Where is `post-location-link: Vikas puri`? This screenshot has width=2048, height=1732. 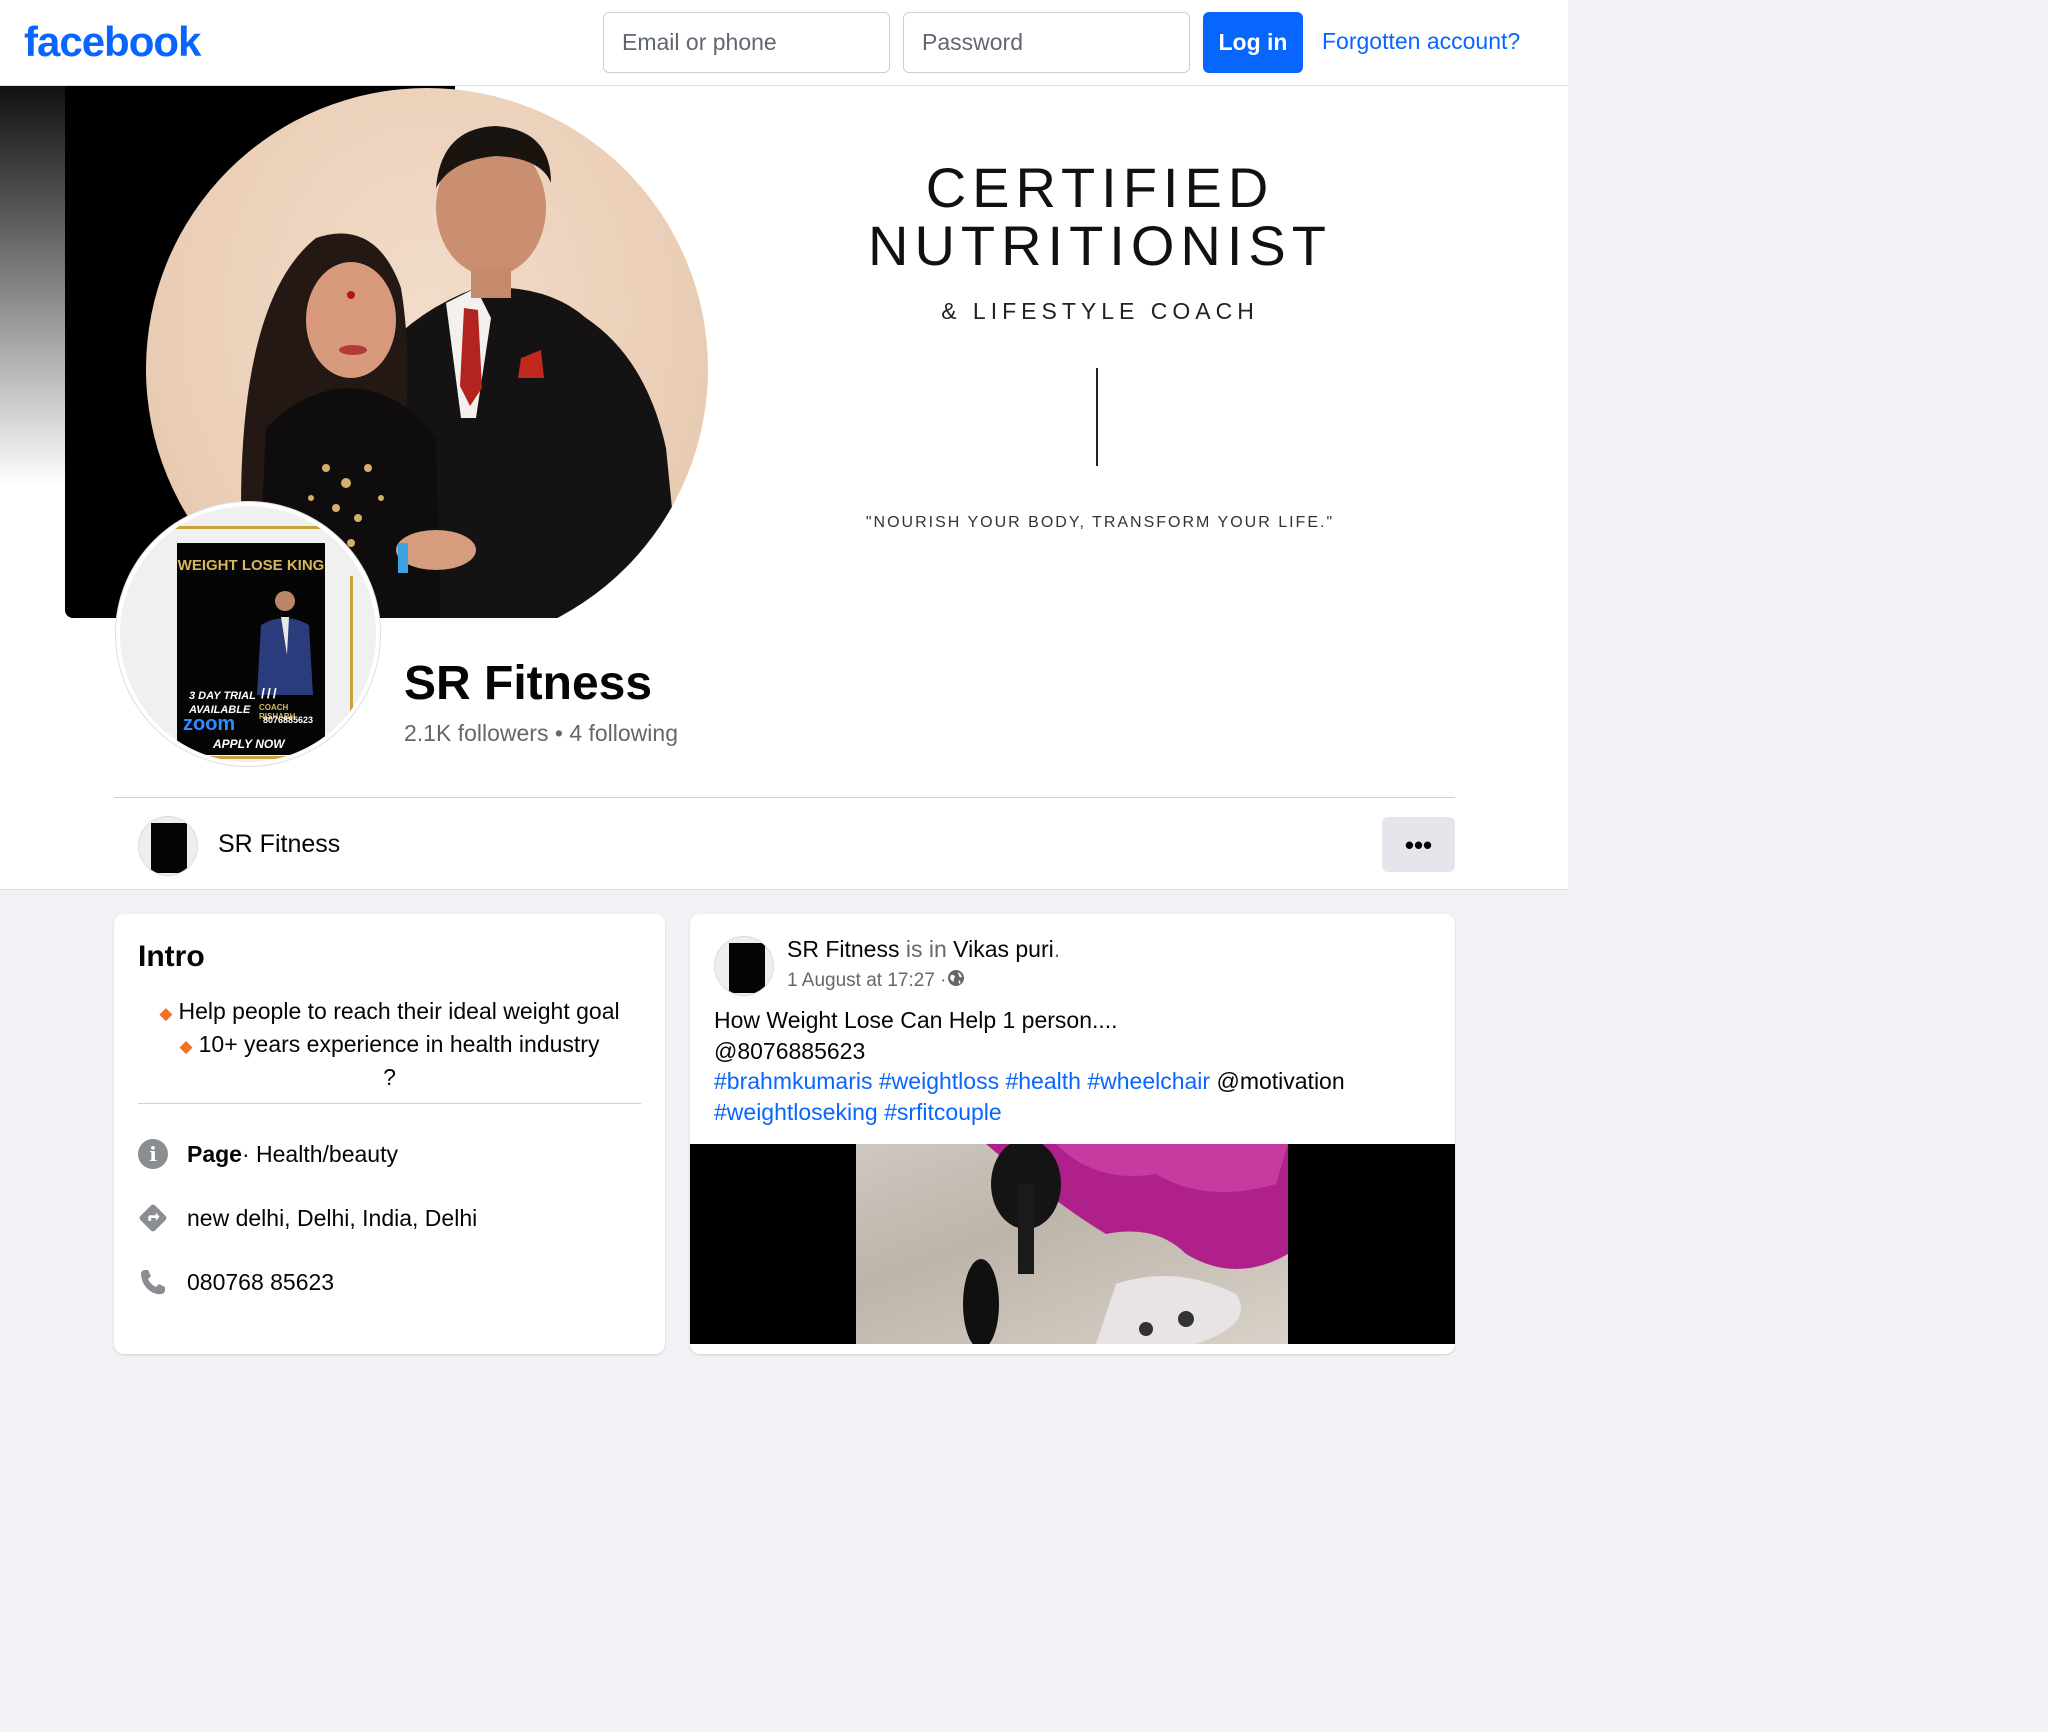 post-location-link: Vikas puri is located at coordinates (1003, 949).